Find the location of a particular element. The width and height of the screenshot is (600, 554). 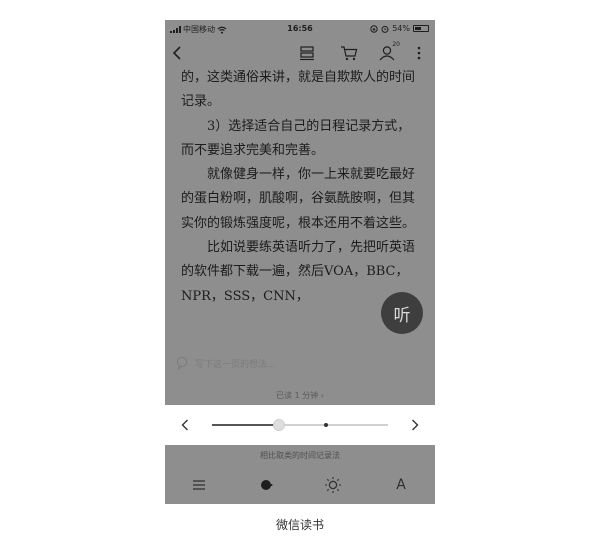

prev-chapter-button is located at coordinates (185, 425).